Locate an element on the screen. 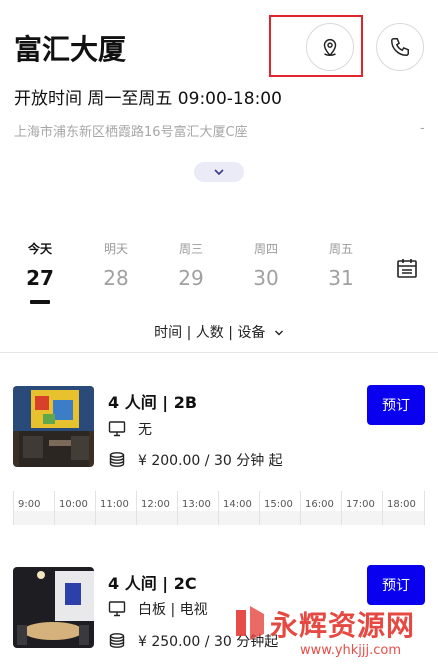 Image resolution: width=438 pixels, height=666 pixels. timeline-label: 18:00 is located at coordinates (401, 504).